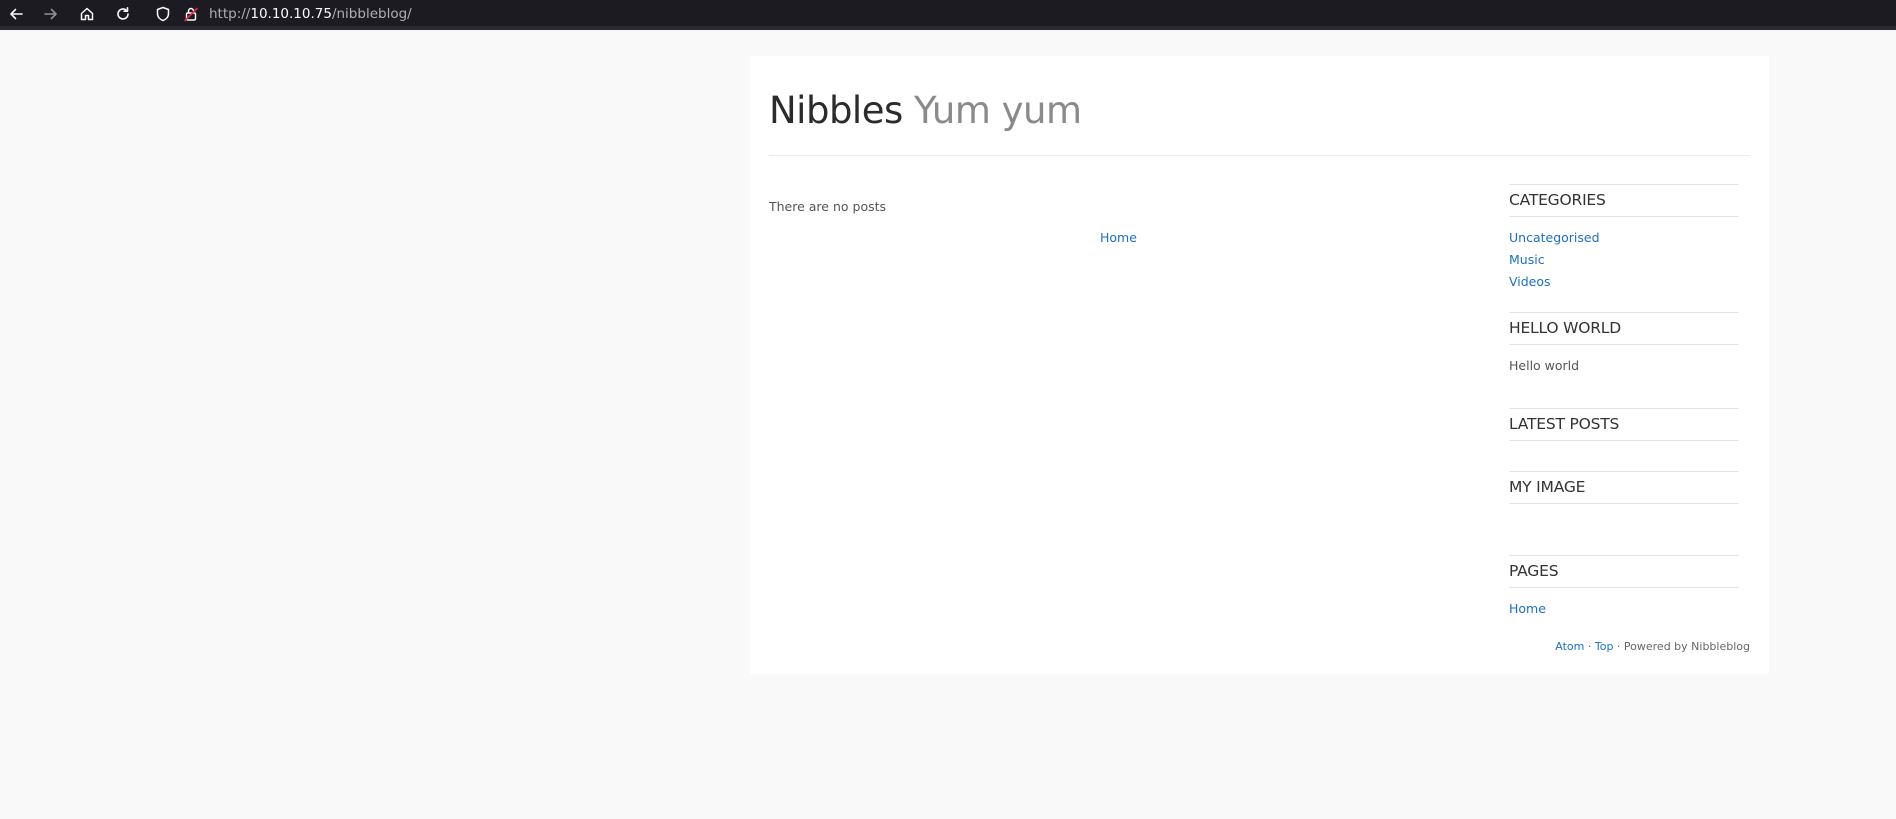 This screenshot has width=1896, height=819. I want to click on latest-posts-title: LATEST POSTS, so click(1564, 424).